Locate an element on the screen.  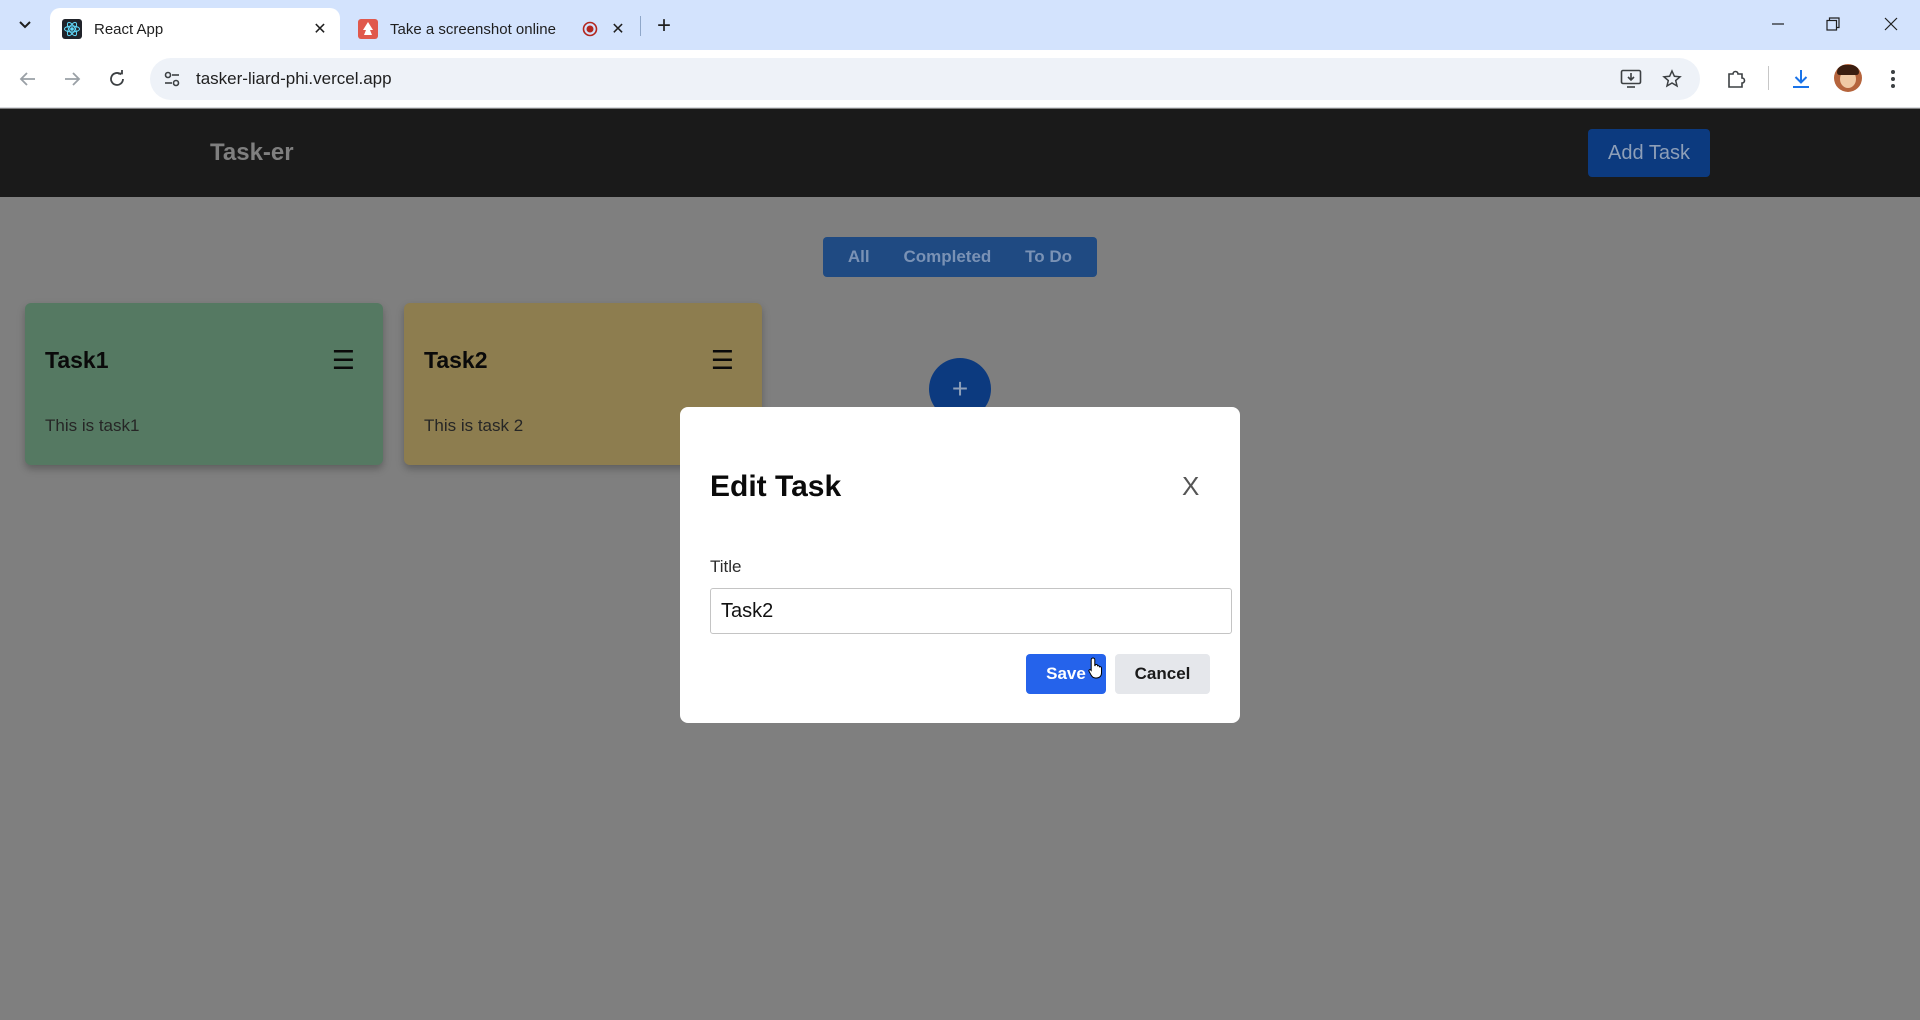
browser-toolbar: tasker-liard-phi.vercel.app is located at coordinates (960, 79).